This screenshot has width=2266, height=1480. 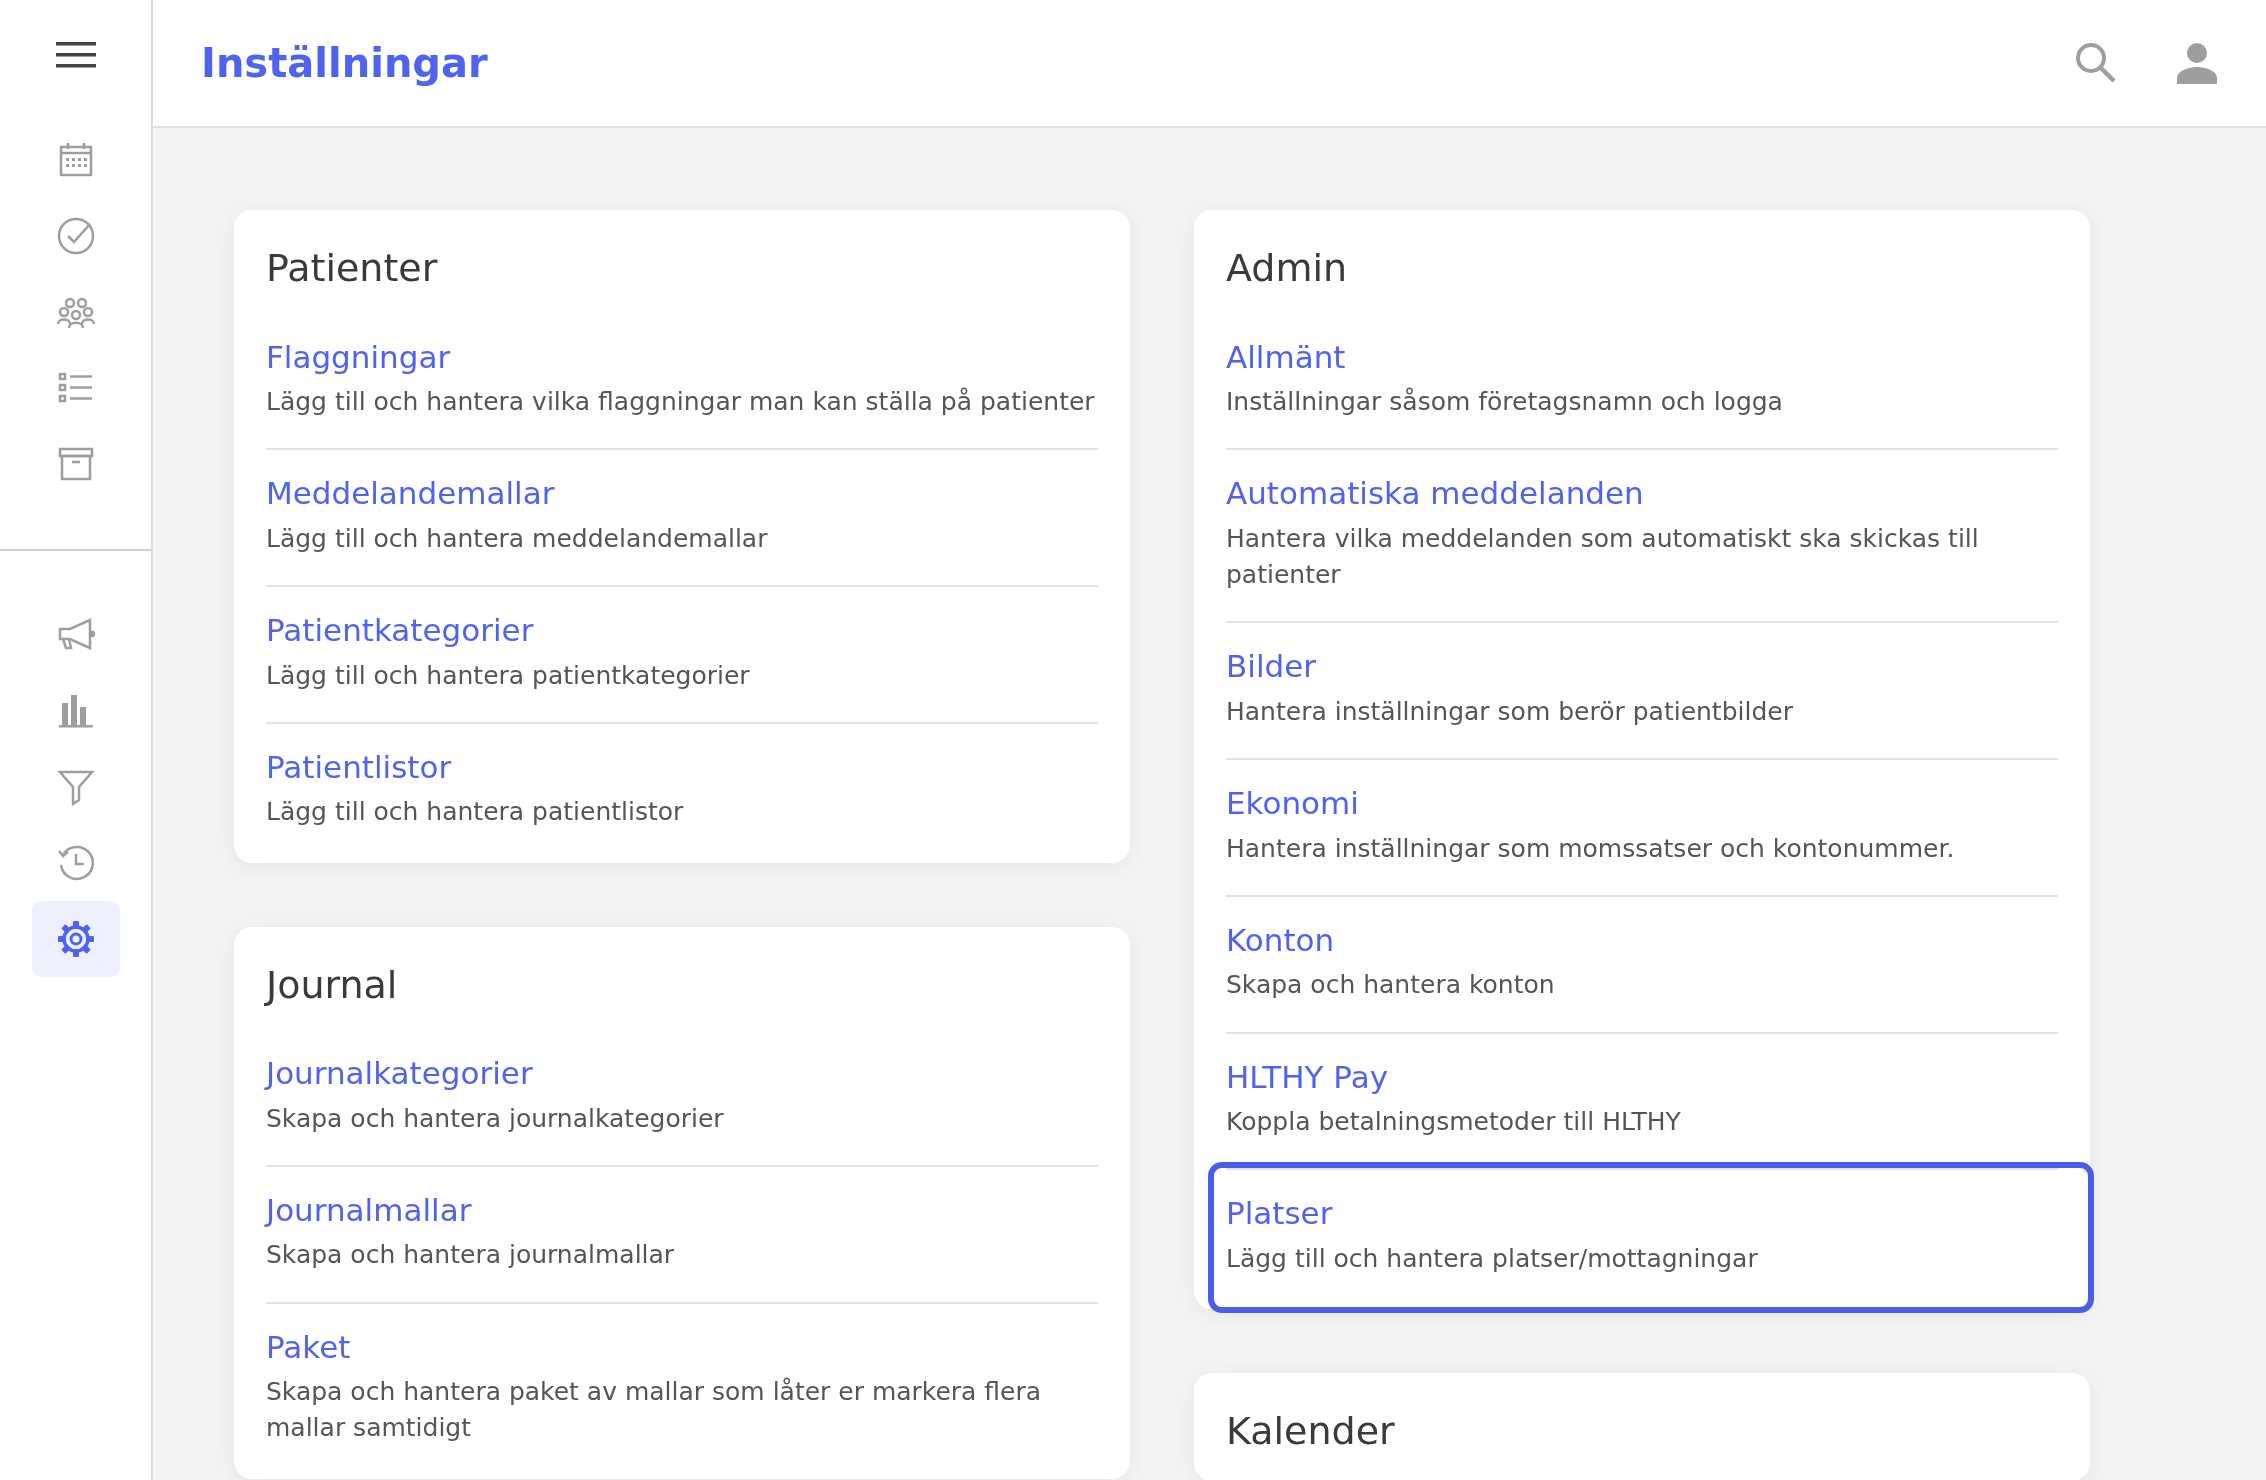 What do you see at coordinates (1279, 1213) in the screenshot?
I see `setting-link: Platser` at bounding box center [1279, 1213].